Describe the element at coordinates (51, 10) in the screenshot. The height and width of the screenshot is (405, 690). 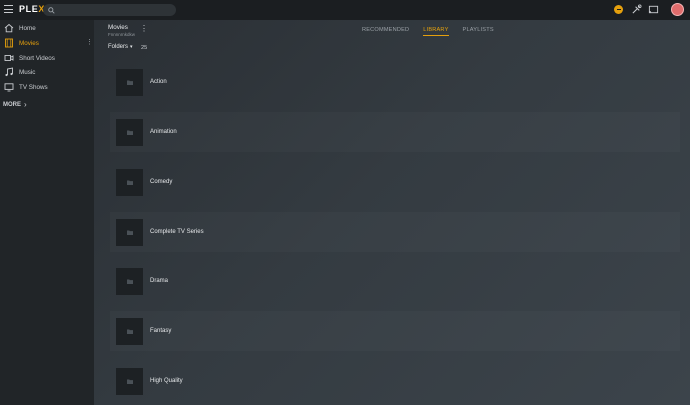
I see `search-icon` at that location.